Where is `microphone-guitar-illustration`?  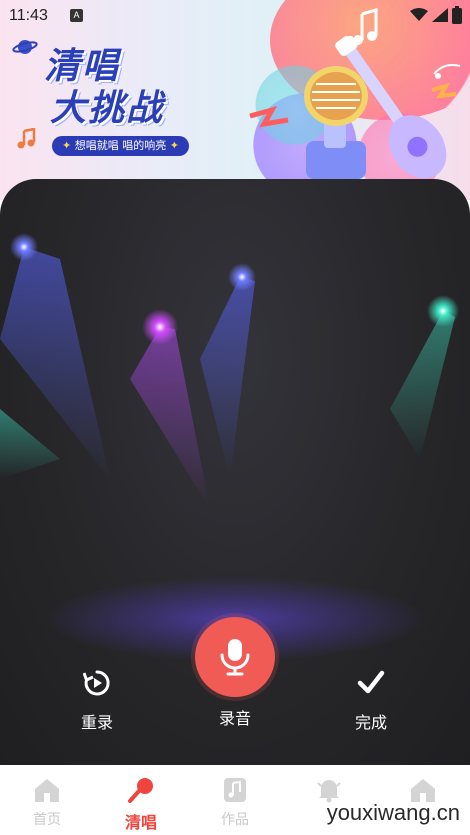 microphone-guitar-illustration is located at coordinates (353, 107).